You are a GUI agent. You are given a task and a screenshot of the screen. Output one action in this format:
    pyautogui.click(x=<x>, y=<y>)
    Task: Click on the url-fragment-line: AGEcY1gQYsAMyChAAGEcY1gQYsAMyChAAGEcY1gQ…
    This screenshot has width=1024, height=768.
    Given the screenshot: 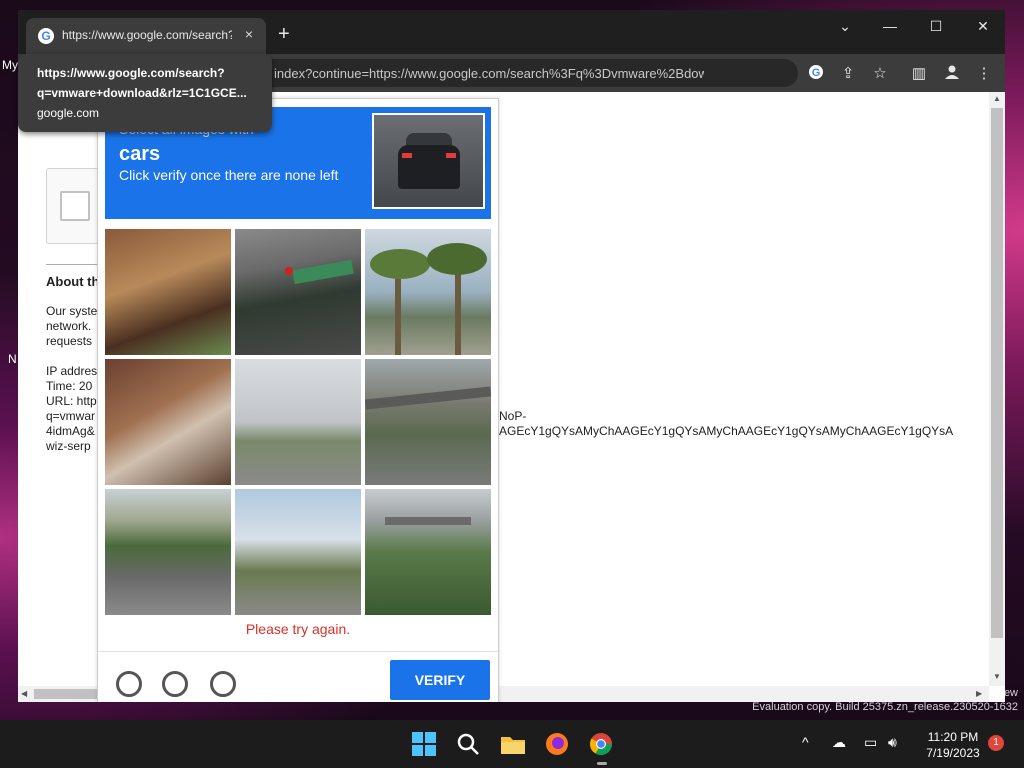 What is the action you would take?
    pyautogui.click(x=726, y=431)
    